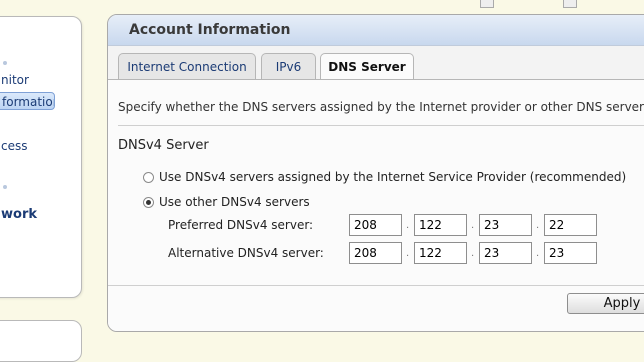 The height and width of the screenshot is (362, 644). What do you see at coordinates (41, 157) in the screenshot?
I see `sidebar: nitor formation cess work` at bounding box center [41, 157].